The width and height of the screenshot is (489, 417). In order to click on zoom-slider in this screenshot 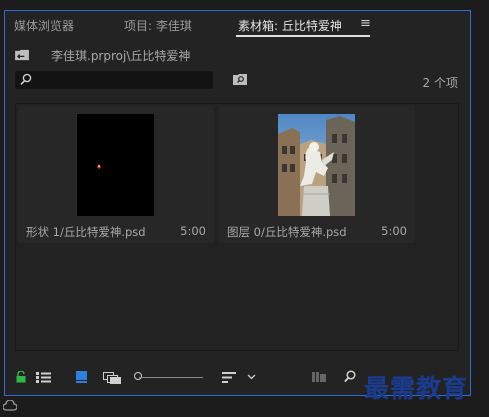, I will do `click(171, 377)`.